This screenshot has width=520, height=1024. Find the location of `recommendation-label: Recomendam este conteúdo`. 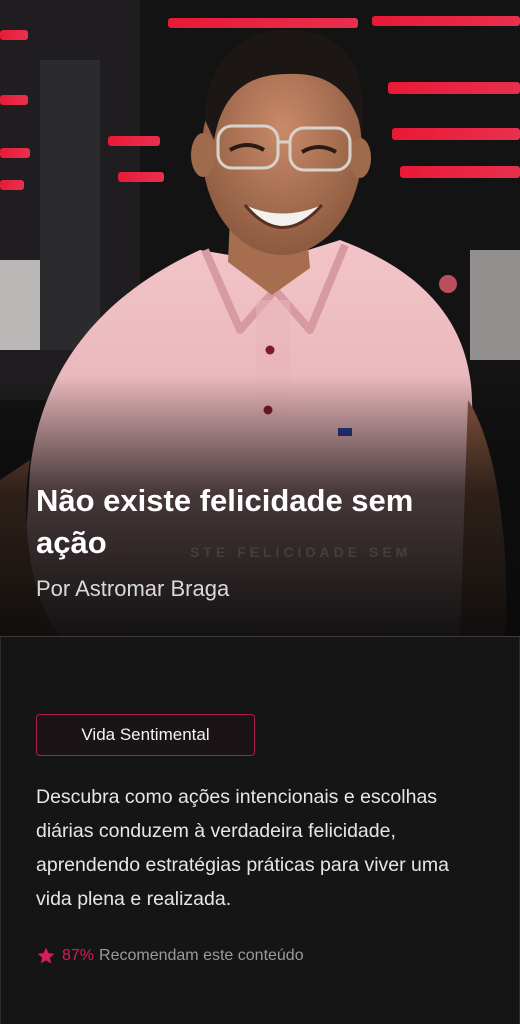

recommendation-label: Recomendam este conteúdo is located at coordinates (201, 955).